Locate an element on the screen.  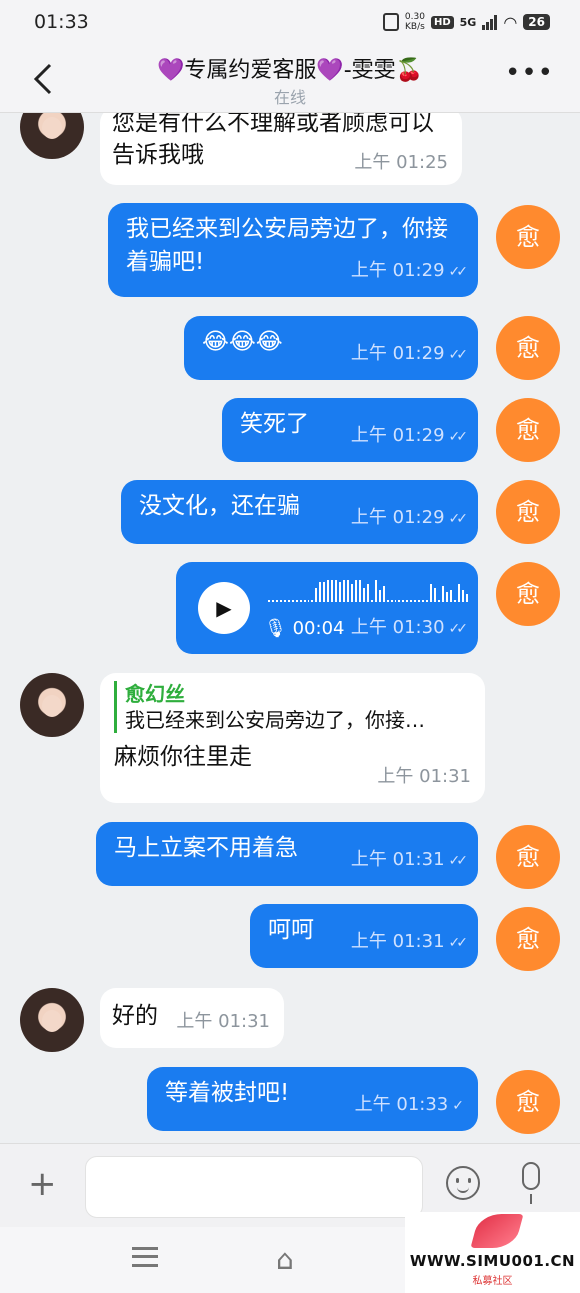
home-icon: ⌂ is located at coordinates (285, 1259).